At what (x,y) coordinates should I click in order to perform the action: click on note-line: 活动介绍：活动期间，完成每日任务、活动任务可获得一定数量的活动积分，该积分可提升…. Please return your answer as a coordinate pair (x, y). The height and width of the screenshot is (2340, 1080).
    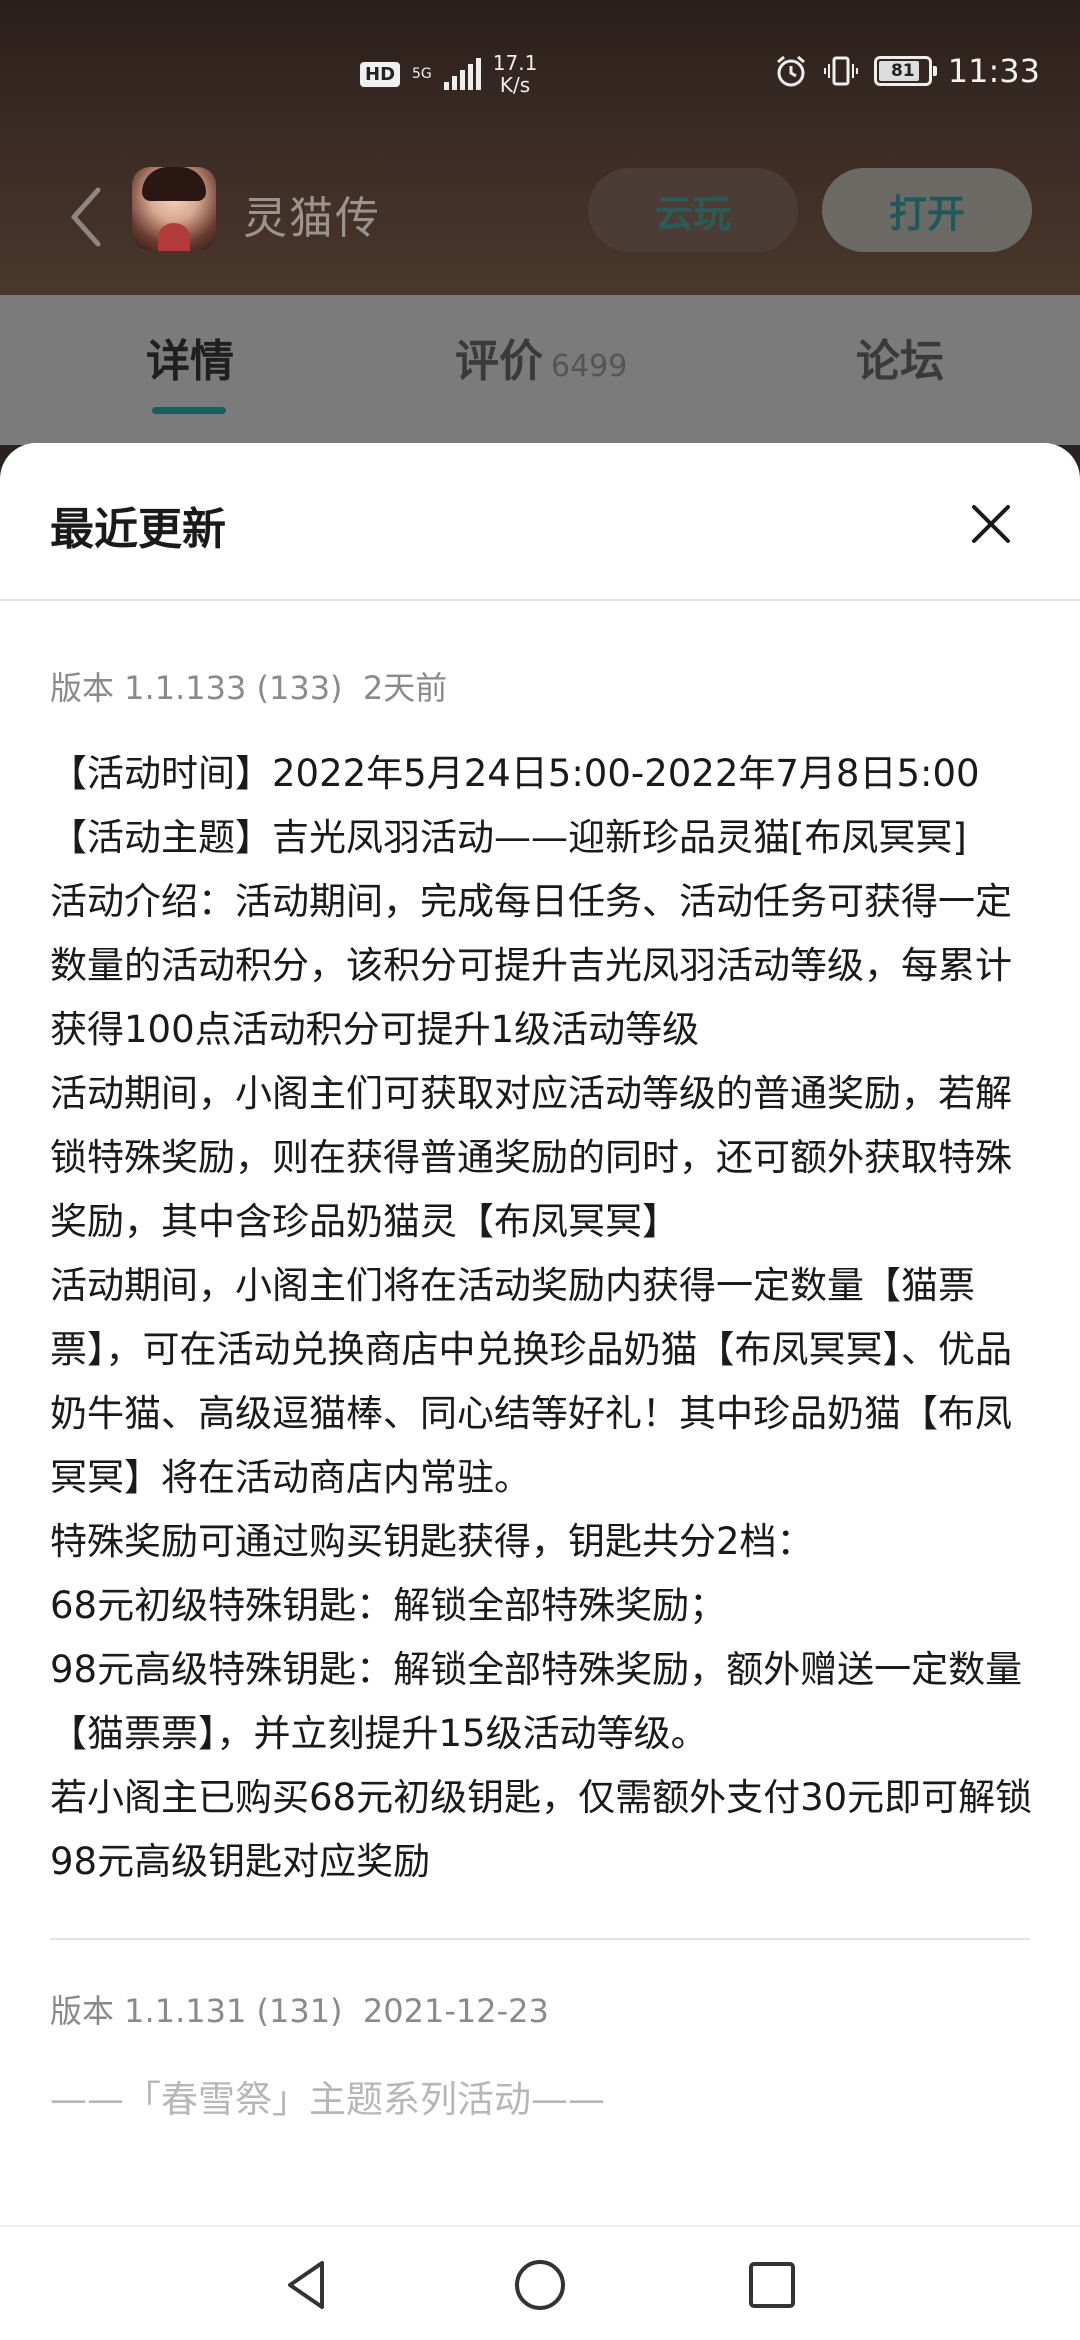
    Looking at the image, I should click on (531, 965).